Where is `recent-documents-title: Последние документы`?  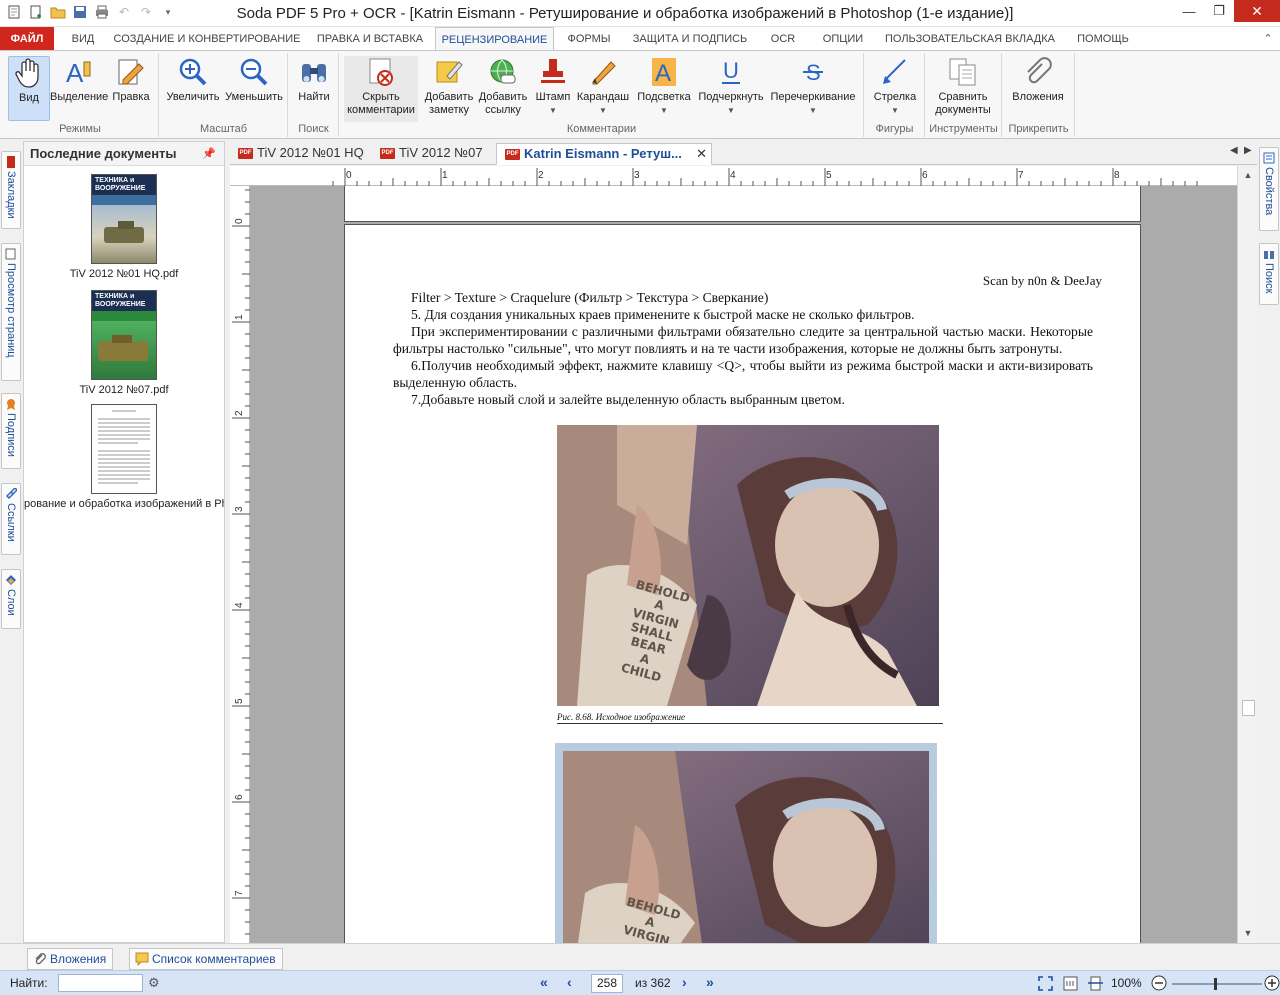
recent-documents-title: Последние документы is located at coordinates (103, 153).